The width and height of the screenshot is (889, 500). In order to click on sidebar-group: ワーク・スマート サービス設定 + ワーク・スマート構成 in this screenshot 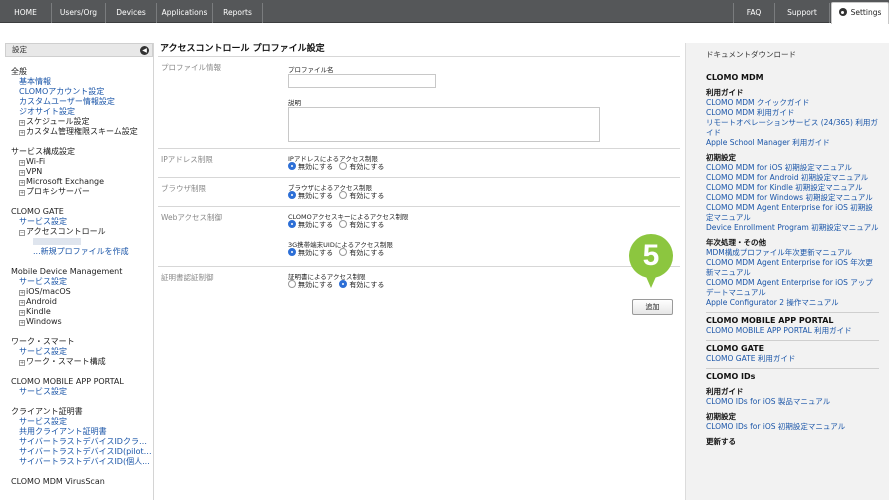, I will do `click(82, 352)`.